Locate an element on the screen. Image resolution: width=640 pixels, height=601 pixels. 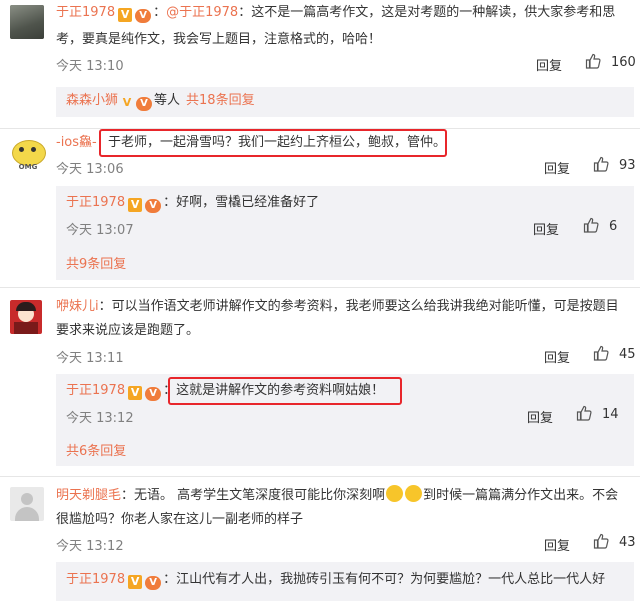
comment-text-line2: 很尴尬吗？你老人家在这儿一副老师的样子 is located at coordinates (180, 519).